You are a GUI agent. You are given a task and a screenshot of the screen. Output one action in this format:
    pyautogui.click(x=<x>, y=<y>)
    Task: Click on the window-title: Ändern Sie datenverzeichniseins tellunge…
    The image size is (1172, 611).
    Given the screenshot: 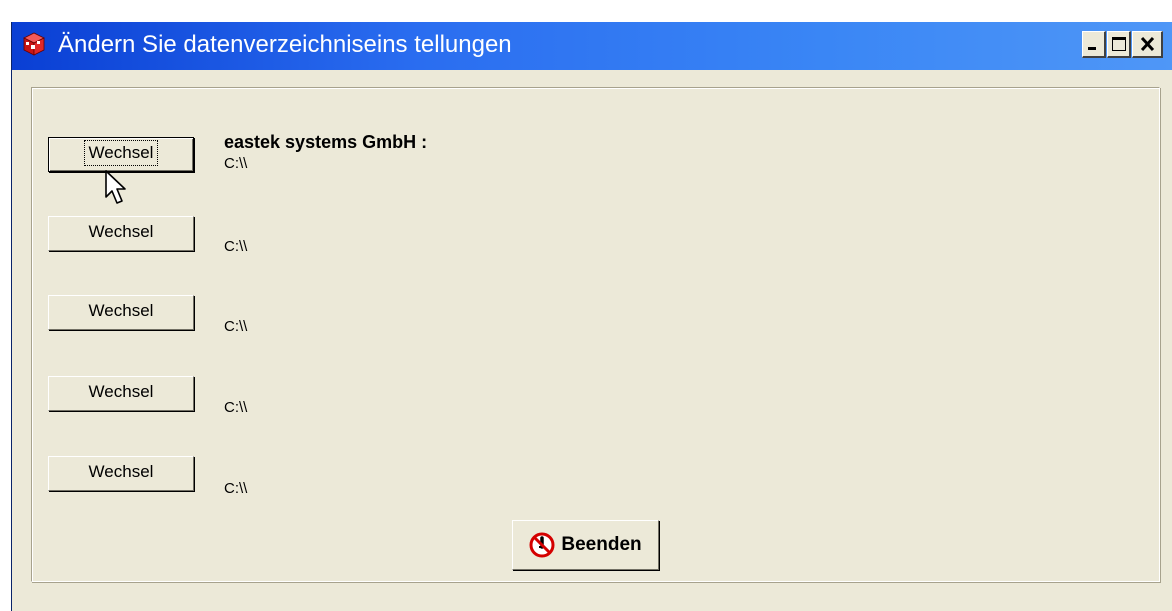 What is the action you would take?
    pyautogui.click(x=285, y=44)
    